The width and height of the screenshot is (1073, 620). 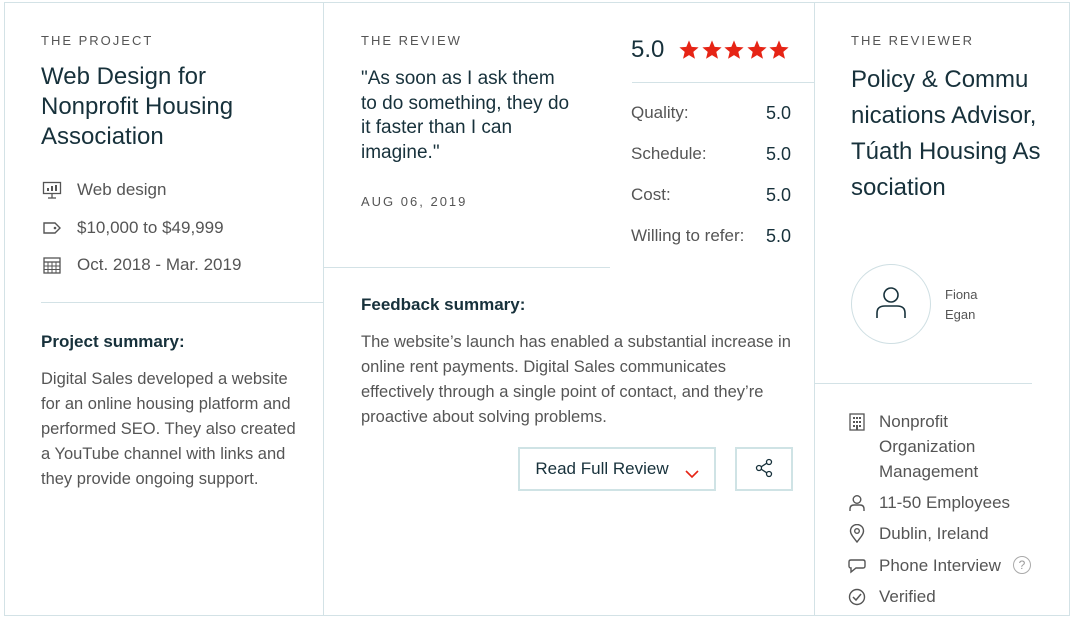 I want to click on reviewer-location: Dublin, Ireland, so click(x=918, y=533).